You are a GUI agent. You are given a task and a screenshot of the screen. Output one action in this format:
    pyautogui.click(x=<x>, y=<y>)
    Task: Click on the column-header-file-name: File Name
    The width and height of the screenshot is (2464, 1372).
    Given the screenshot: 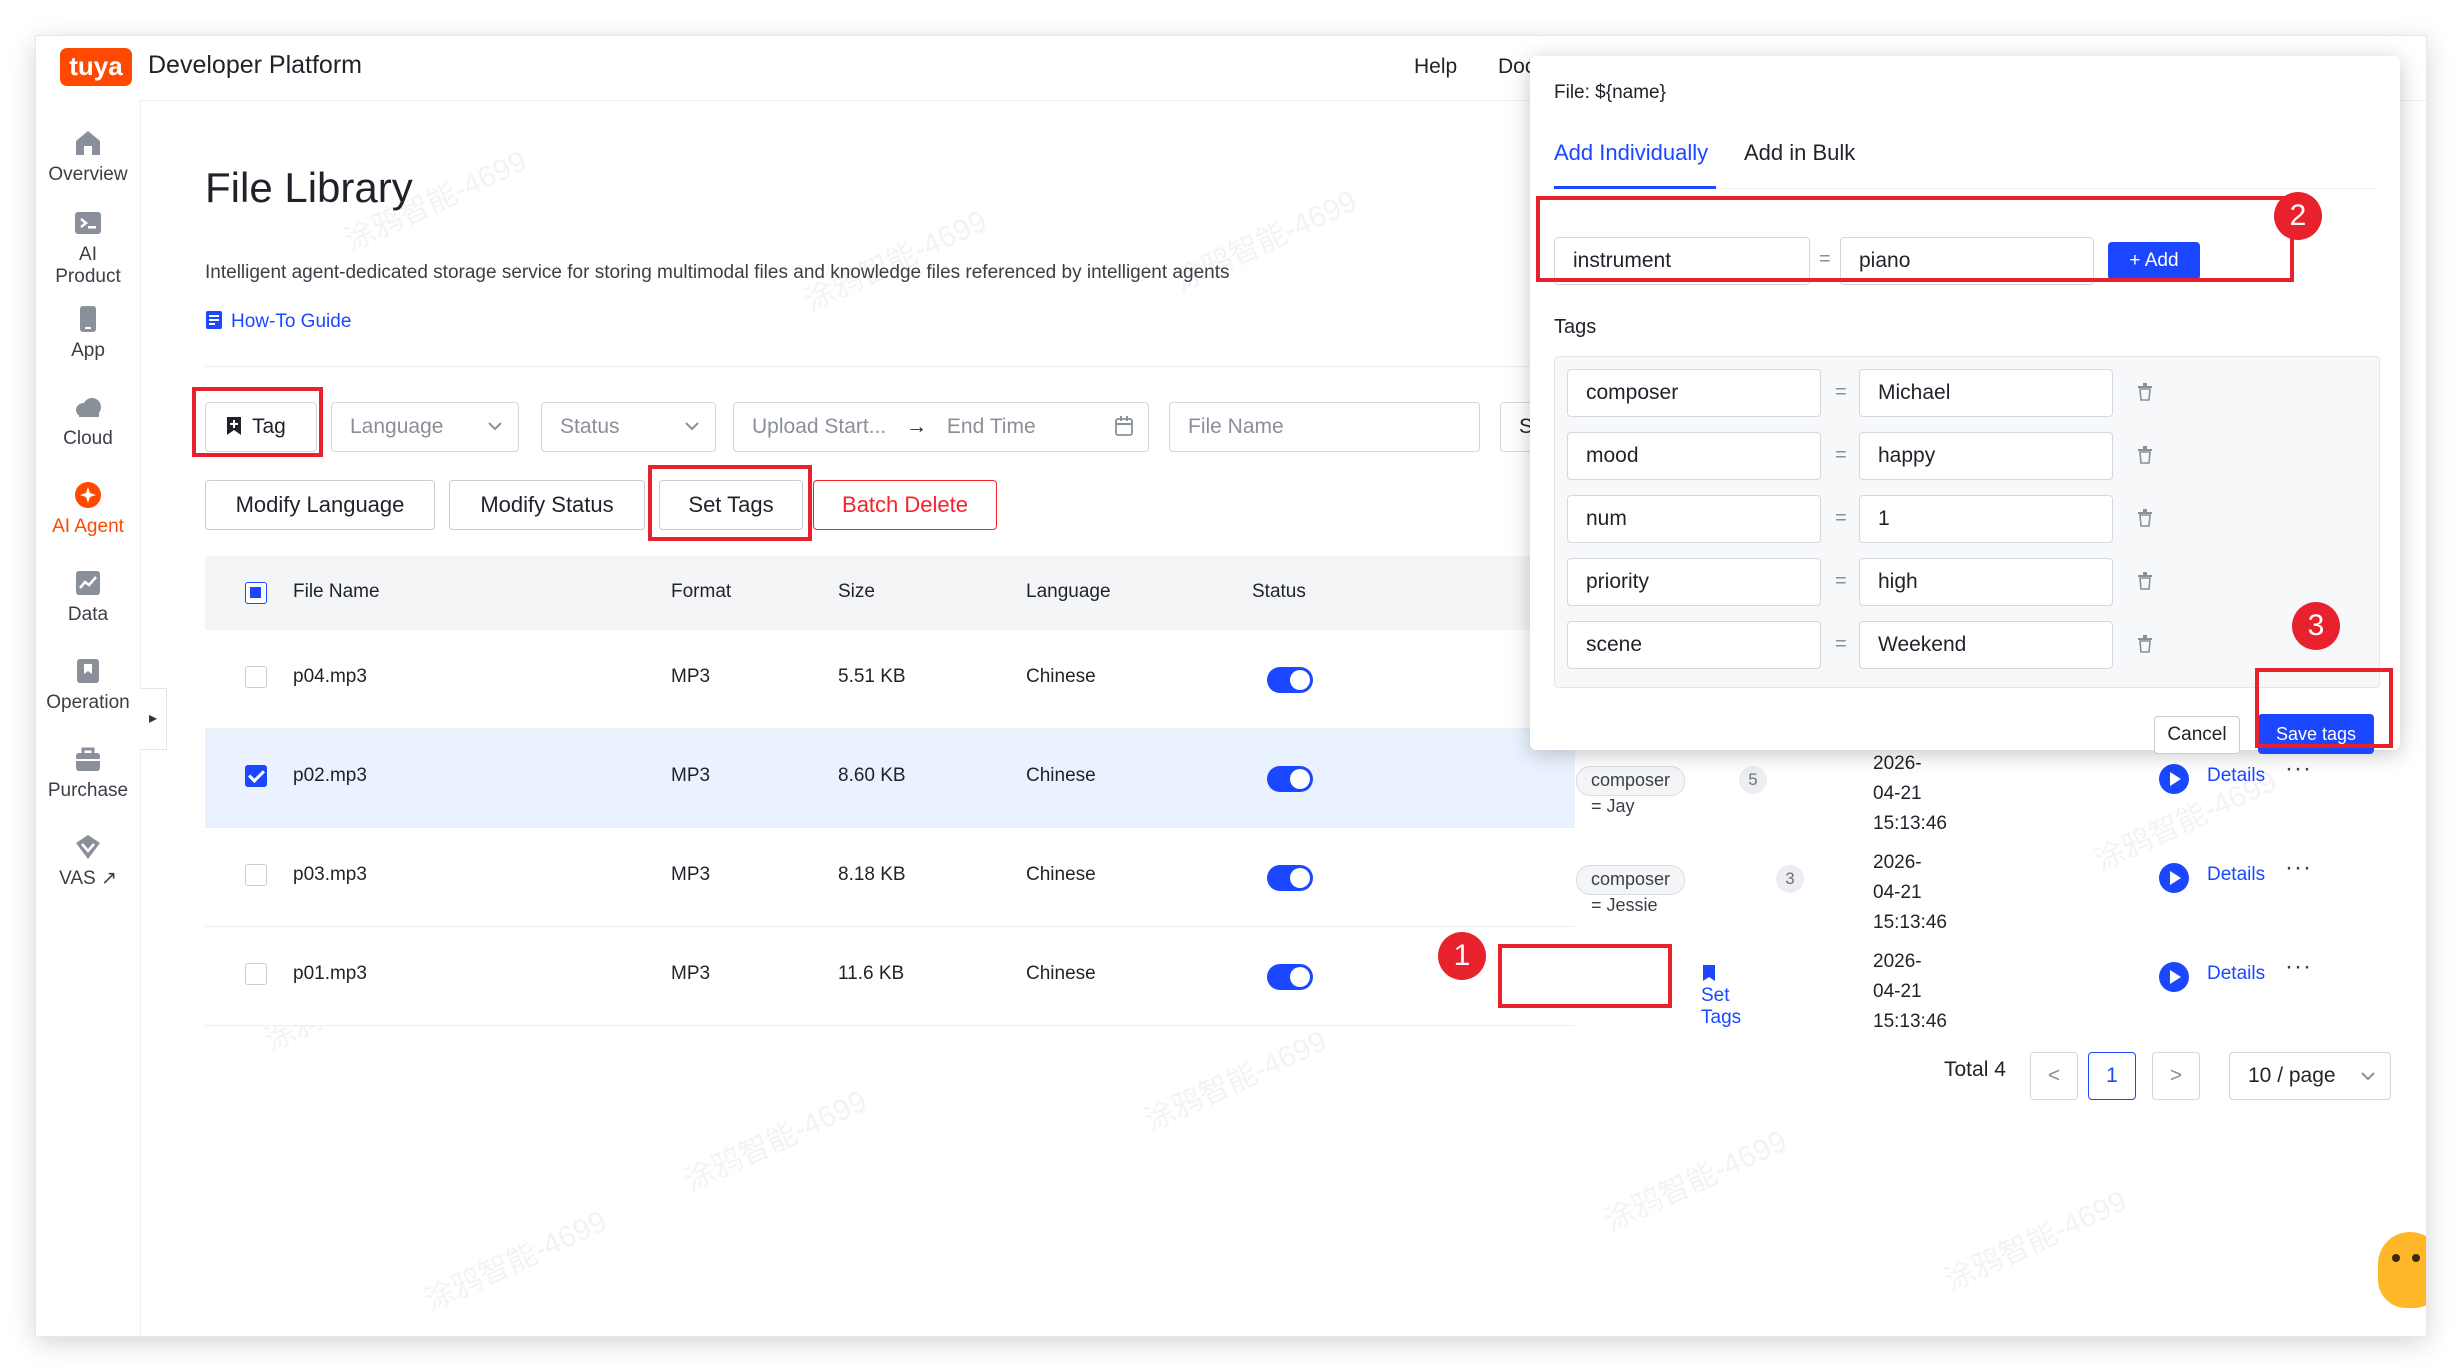 What is the action you would take?
    pyautogui.click(x=336, y=592)
    